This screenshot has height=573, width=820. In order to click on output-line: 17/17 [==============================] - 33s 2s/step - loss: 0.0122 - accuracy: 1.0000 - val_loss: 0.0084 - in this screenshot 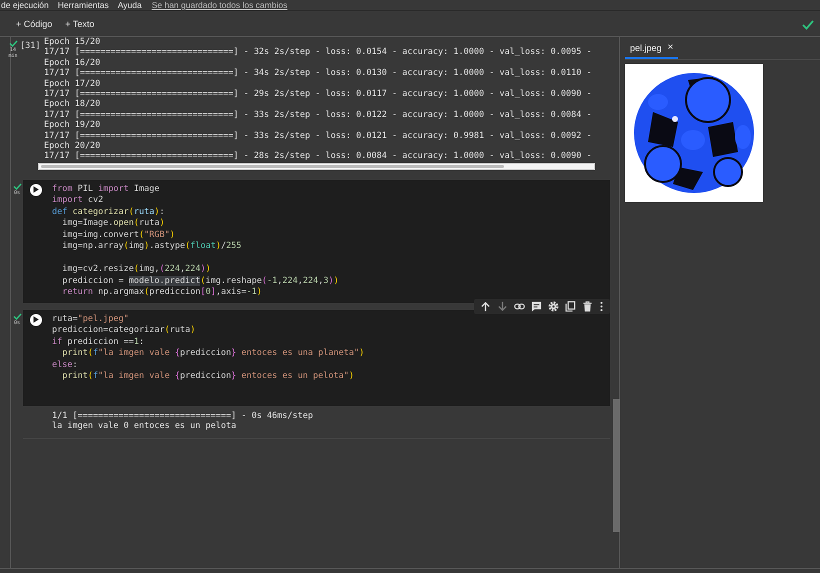, I will do `click(318, 115)`.